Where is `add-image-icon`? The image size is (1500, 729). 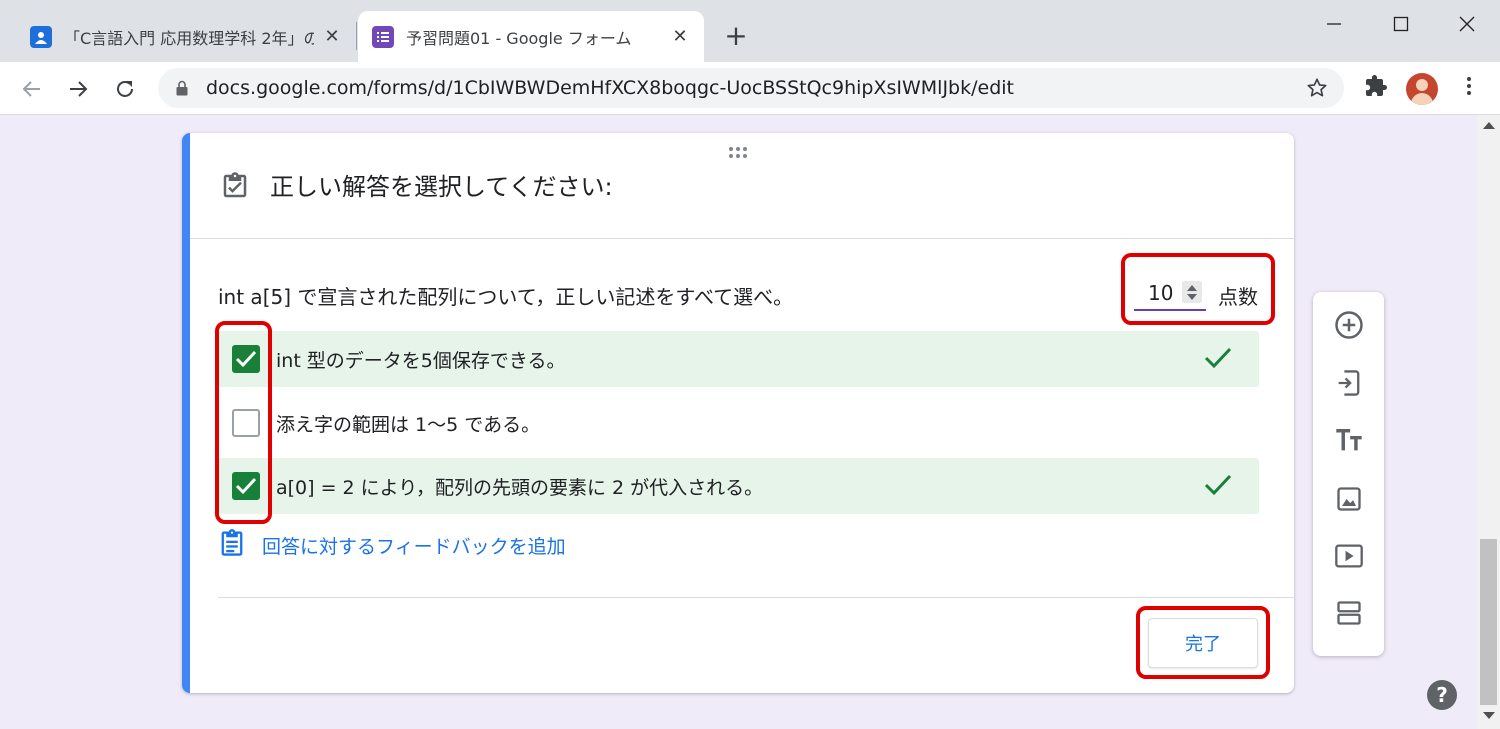
add-image-icon is located at coordinates (1349, 499).